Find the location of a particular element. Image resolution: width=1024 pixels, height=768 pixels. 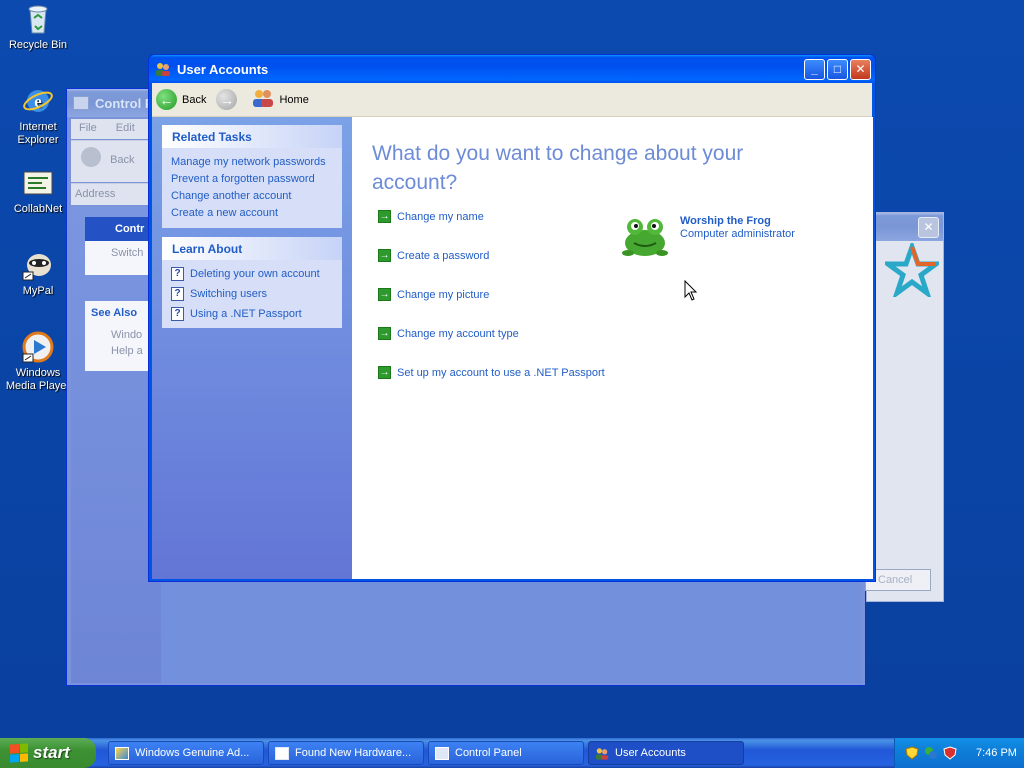

desktop-icon-recycle-bin: Recycle Bin is located at coordinates (38, 27).